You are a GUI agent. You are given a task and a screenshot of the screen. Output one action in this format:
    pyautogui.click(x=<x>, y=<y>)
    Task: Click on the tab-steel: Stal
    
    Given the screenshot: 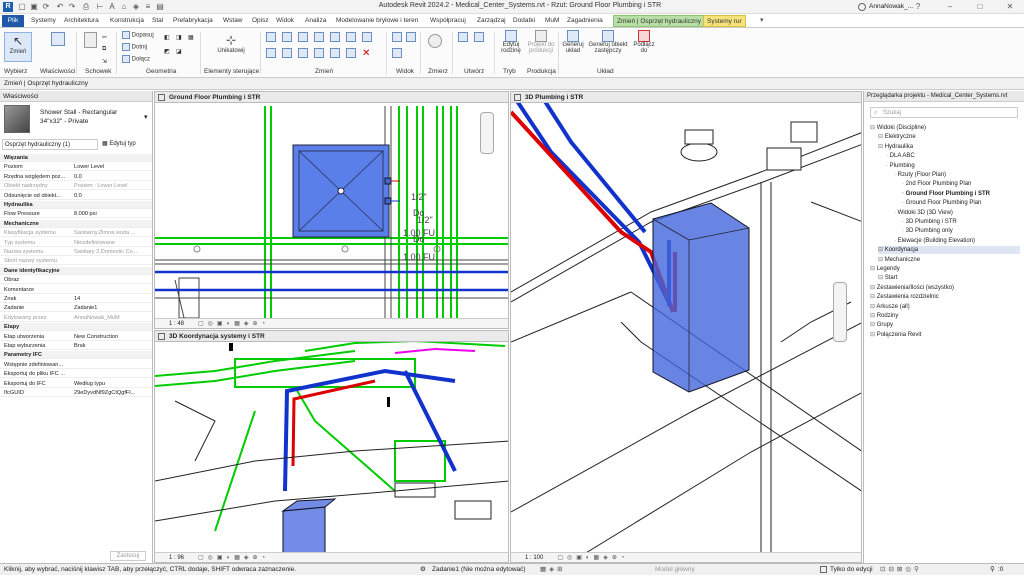 What is the action you would take?
    pyautogui.click(x=157, y=21)
    